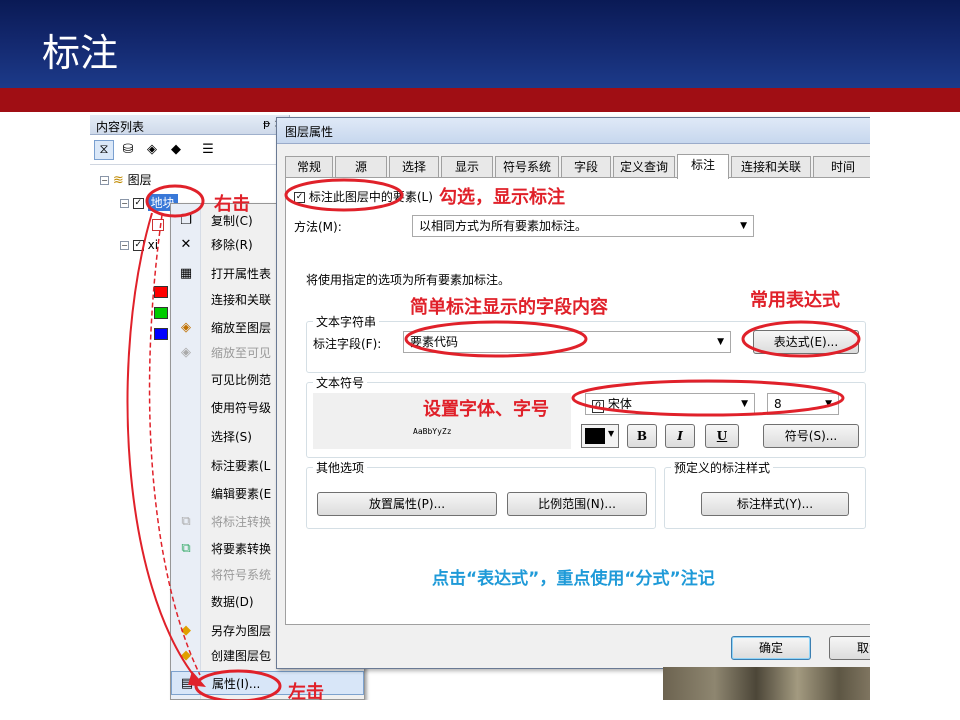  What do you see at coordinates (509, 307) in the screenshot?
I see `annotation-field-note: 简单标注显示的字段内容` at bounding box center [509, 307].